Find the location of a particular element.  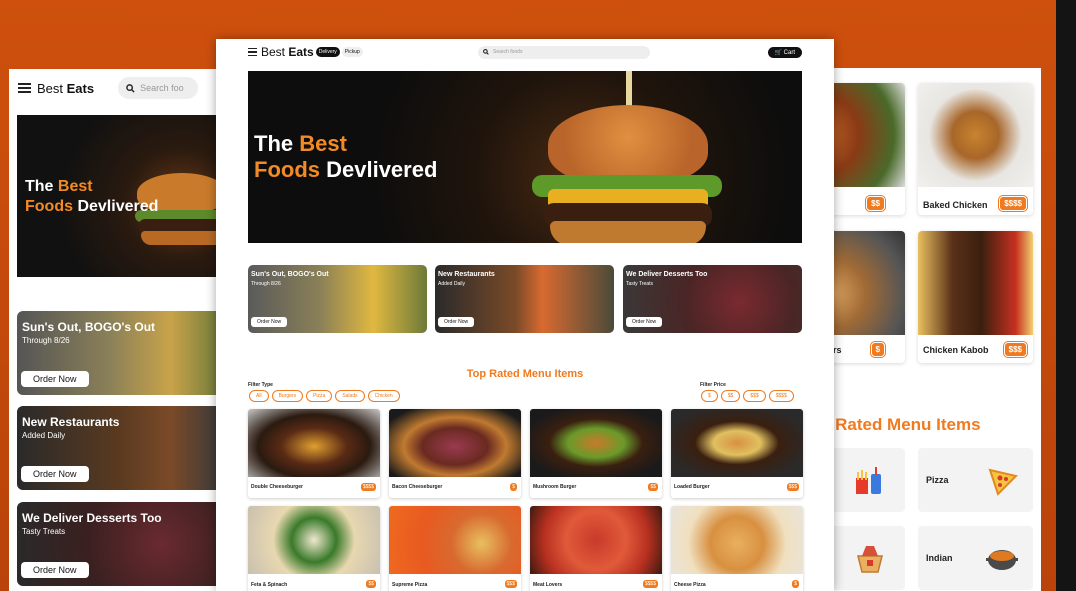

price-chip-1: $ is located at coordinates (709, 396).